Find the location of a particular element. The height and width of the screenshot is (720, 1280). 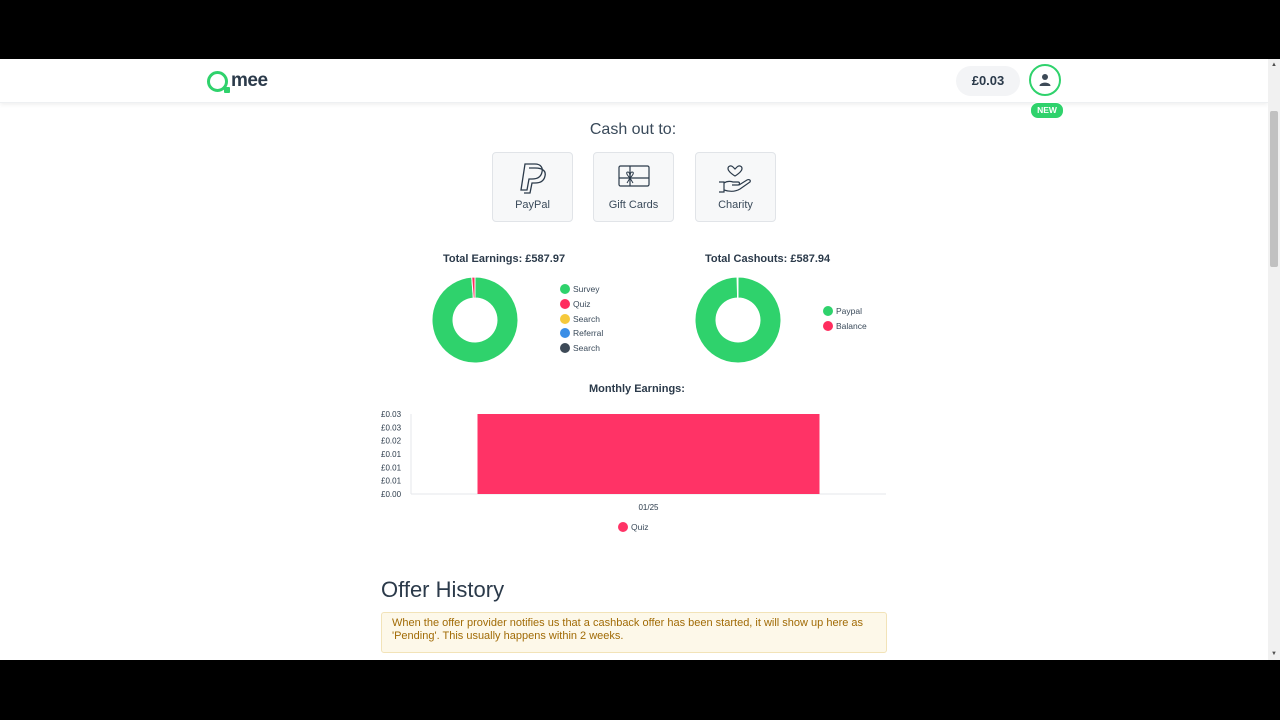

legend-item: Referral is located at coordinates (581, 333).